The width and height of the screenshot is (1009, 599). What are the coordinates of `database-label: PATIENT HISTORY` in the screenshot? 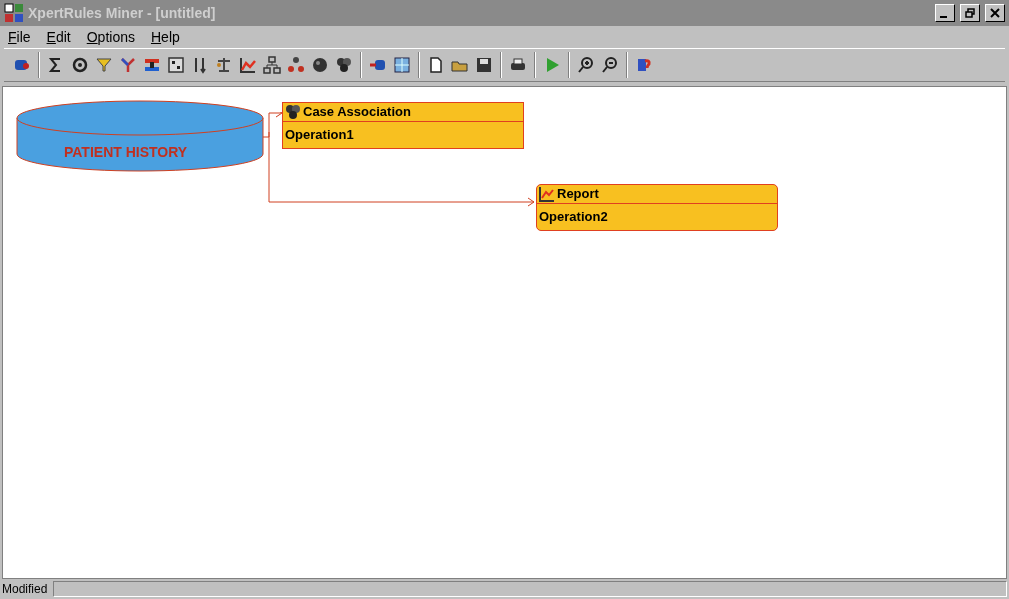 It's located at (126, 152).